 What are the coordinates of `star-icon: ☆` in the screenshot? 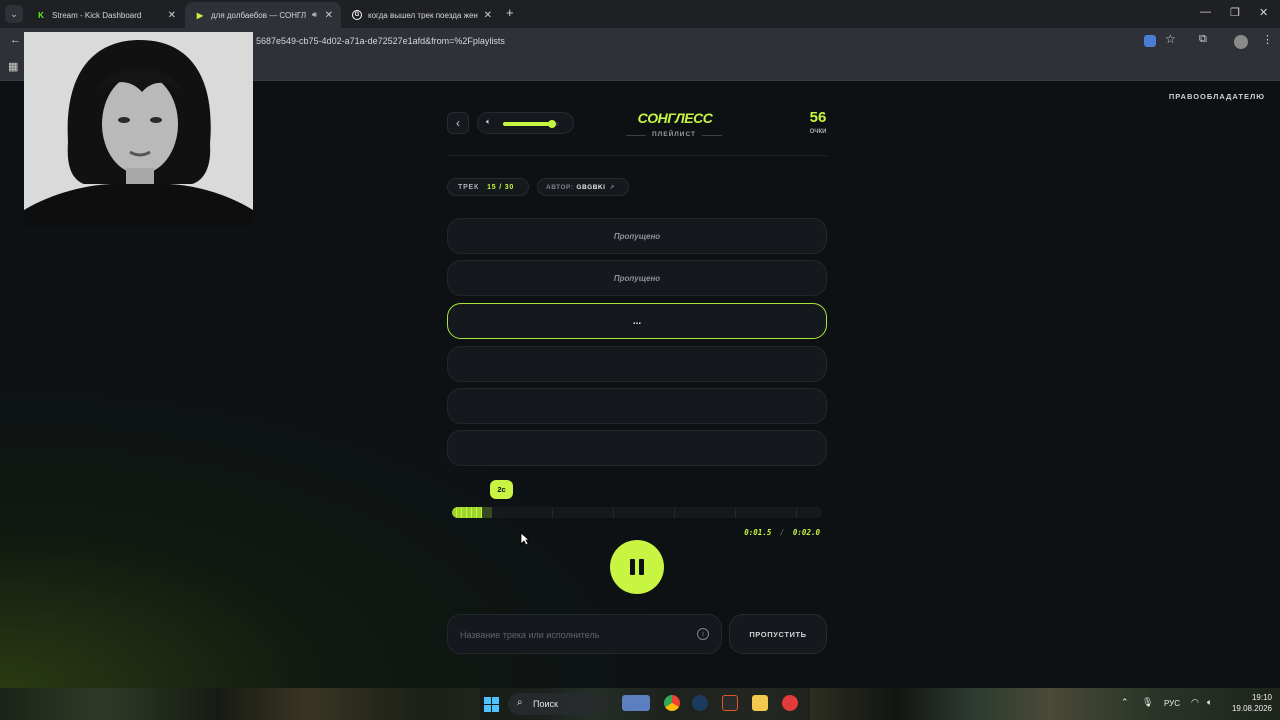 It's located at (1170, 39).